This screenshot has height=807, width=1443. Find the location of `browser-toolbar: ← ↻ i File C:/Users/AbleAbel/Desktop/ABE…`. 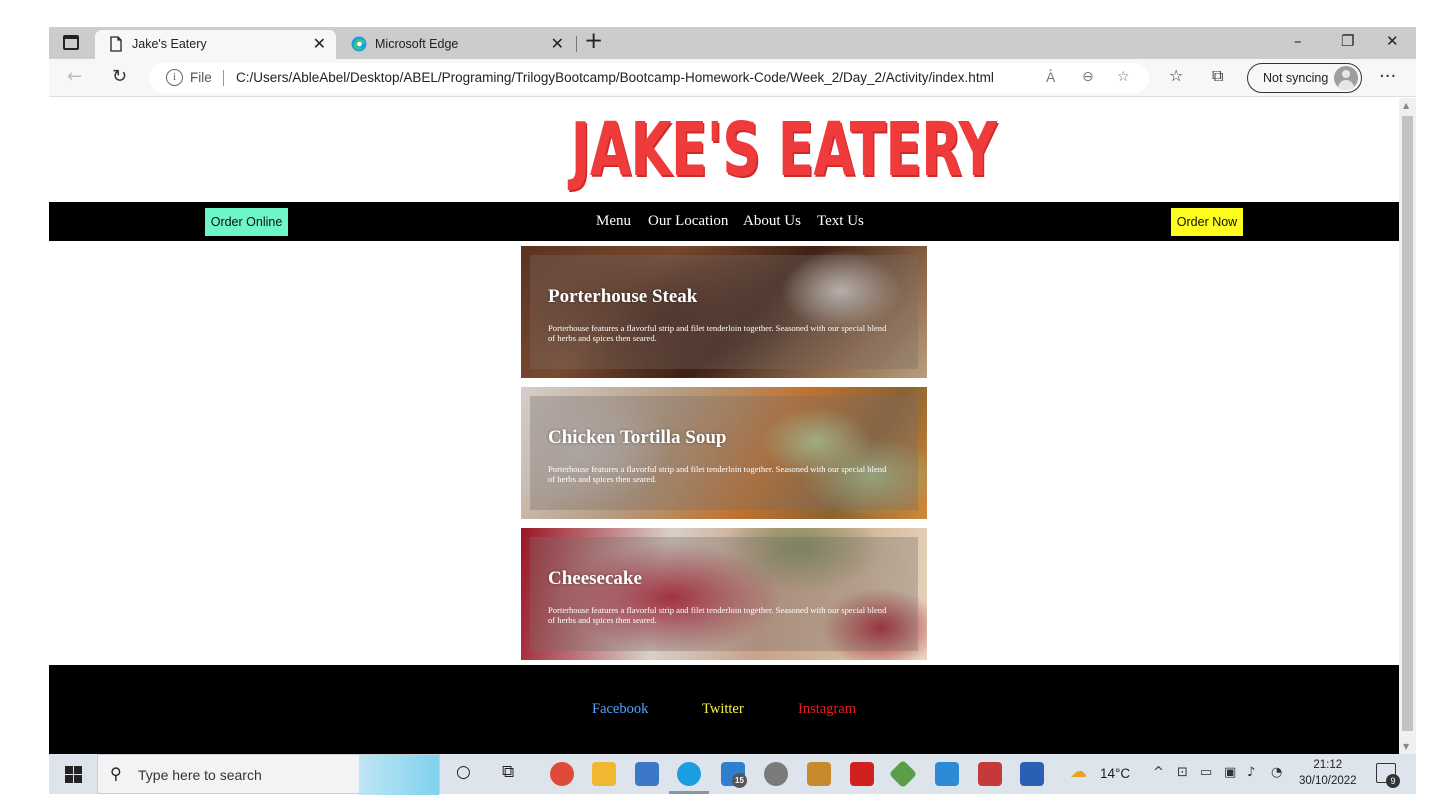

browser-toolbar: ← ↻ i File C:/Users/AbleAbel/Desktop/ABE… is located at coordinates (732, 78).